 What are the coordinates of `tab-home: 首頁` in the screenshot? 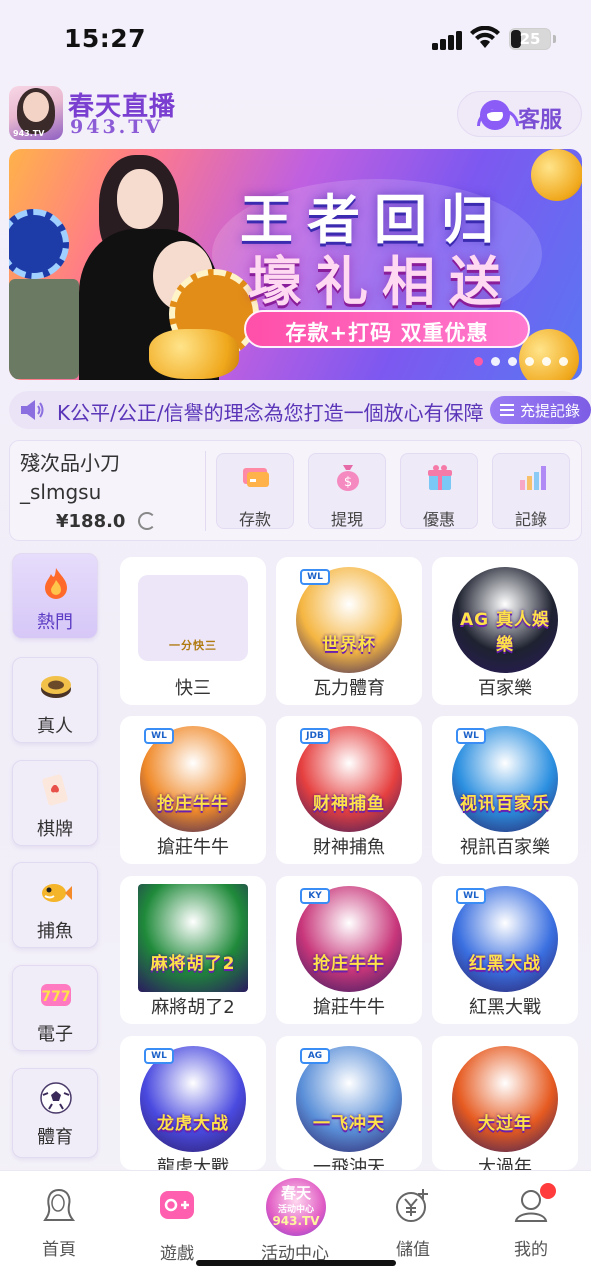 It's located at (59, 1219).